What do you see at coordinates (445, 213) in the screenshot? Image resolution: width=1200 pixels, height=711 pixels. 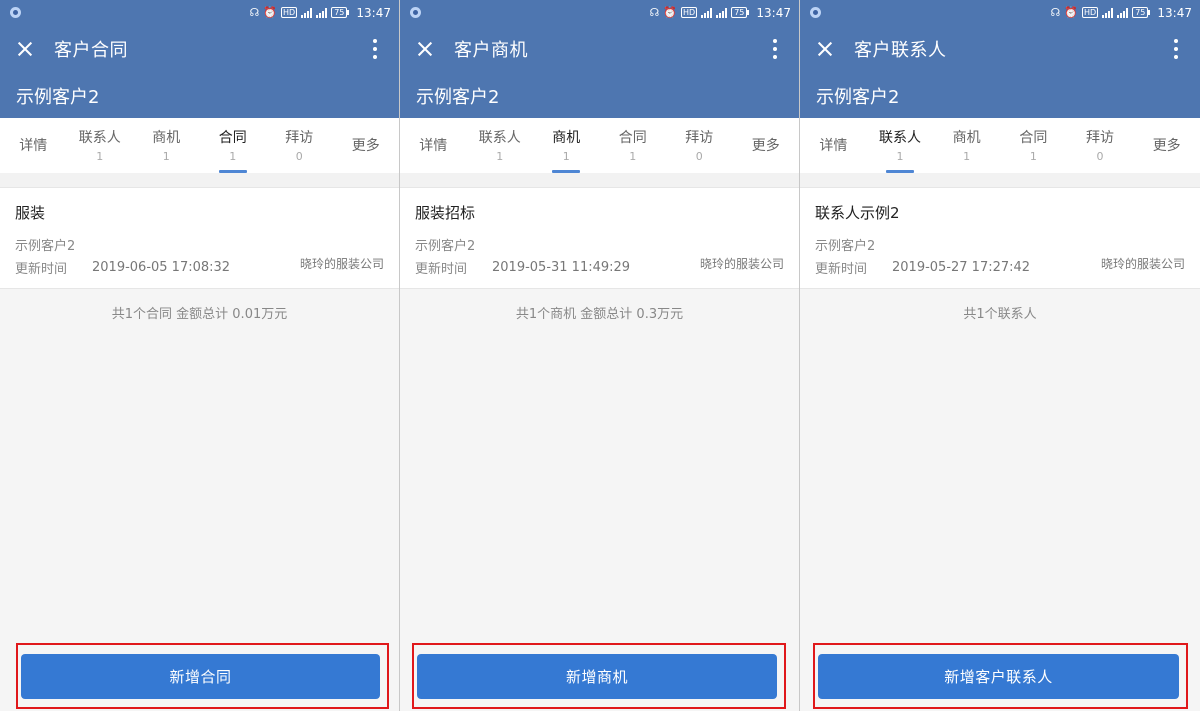 I see `item-title: 服装招标` at bounding box center [445, 213].